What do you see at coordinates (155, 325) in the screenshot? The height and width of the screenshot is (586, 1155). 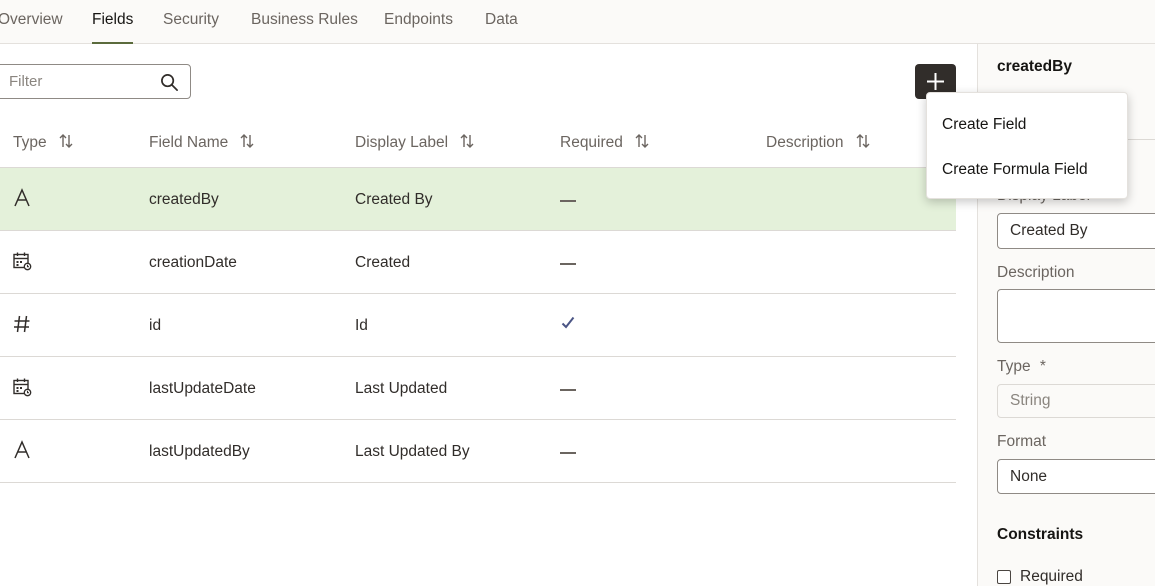 I see `field-name-cell: id` at bounding box center [155, 325].